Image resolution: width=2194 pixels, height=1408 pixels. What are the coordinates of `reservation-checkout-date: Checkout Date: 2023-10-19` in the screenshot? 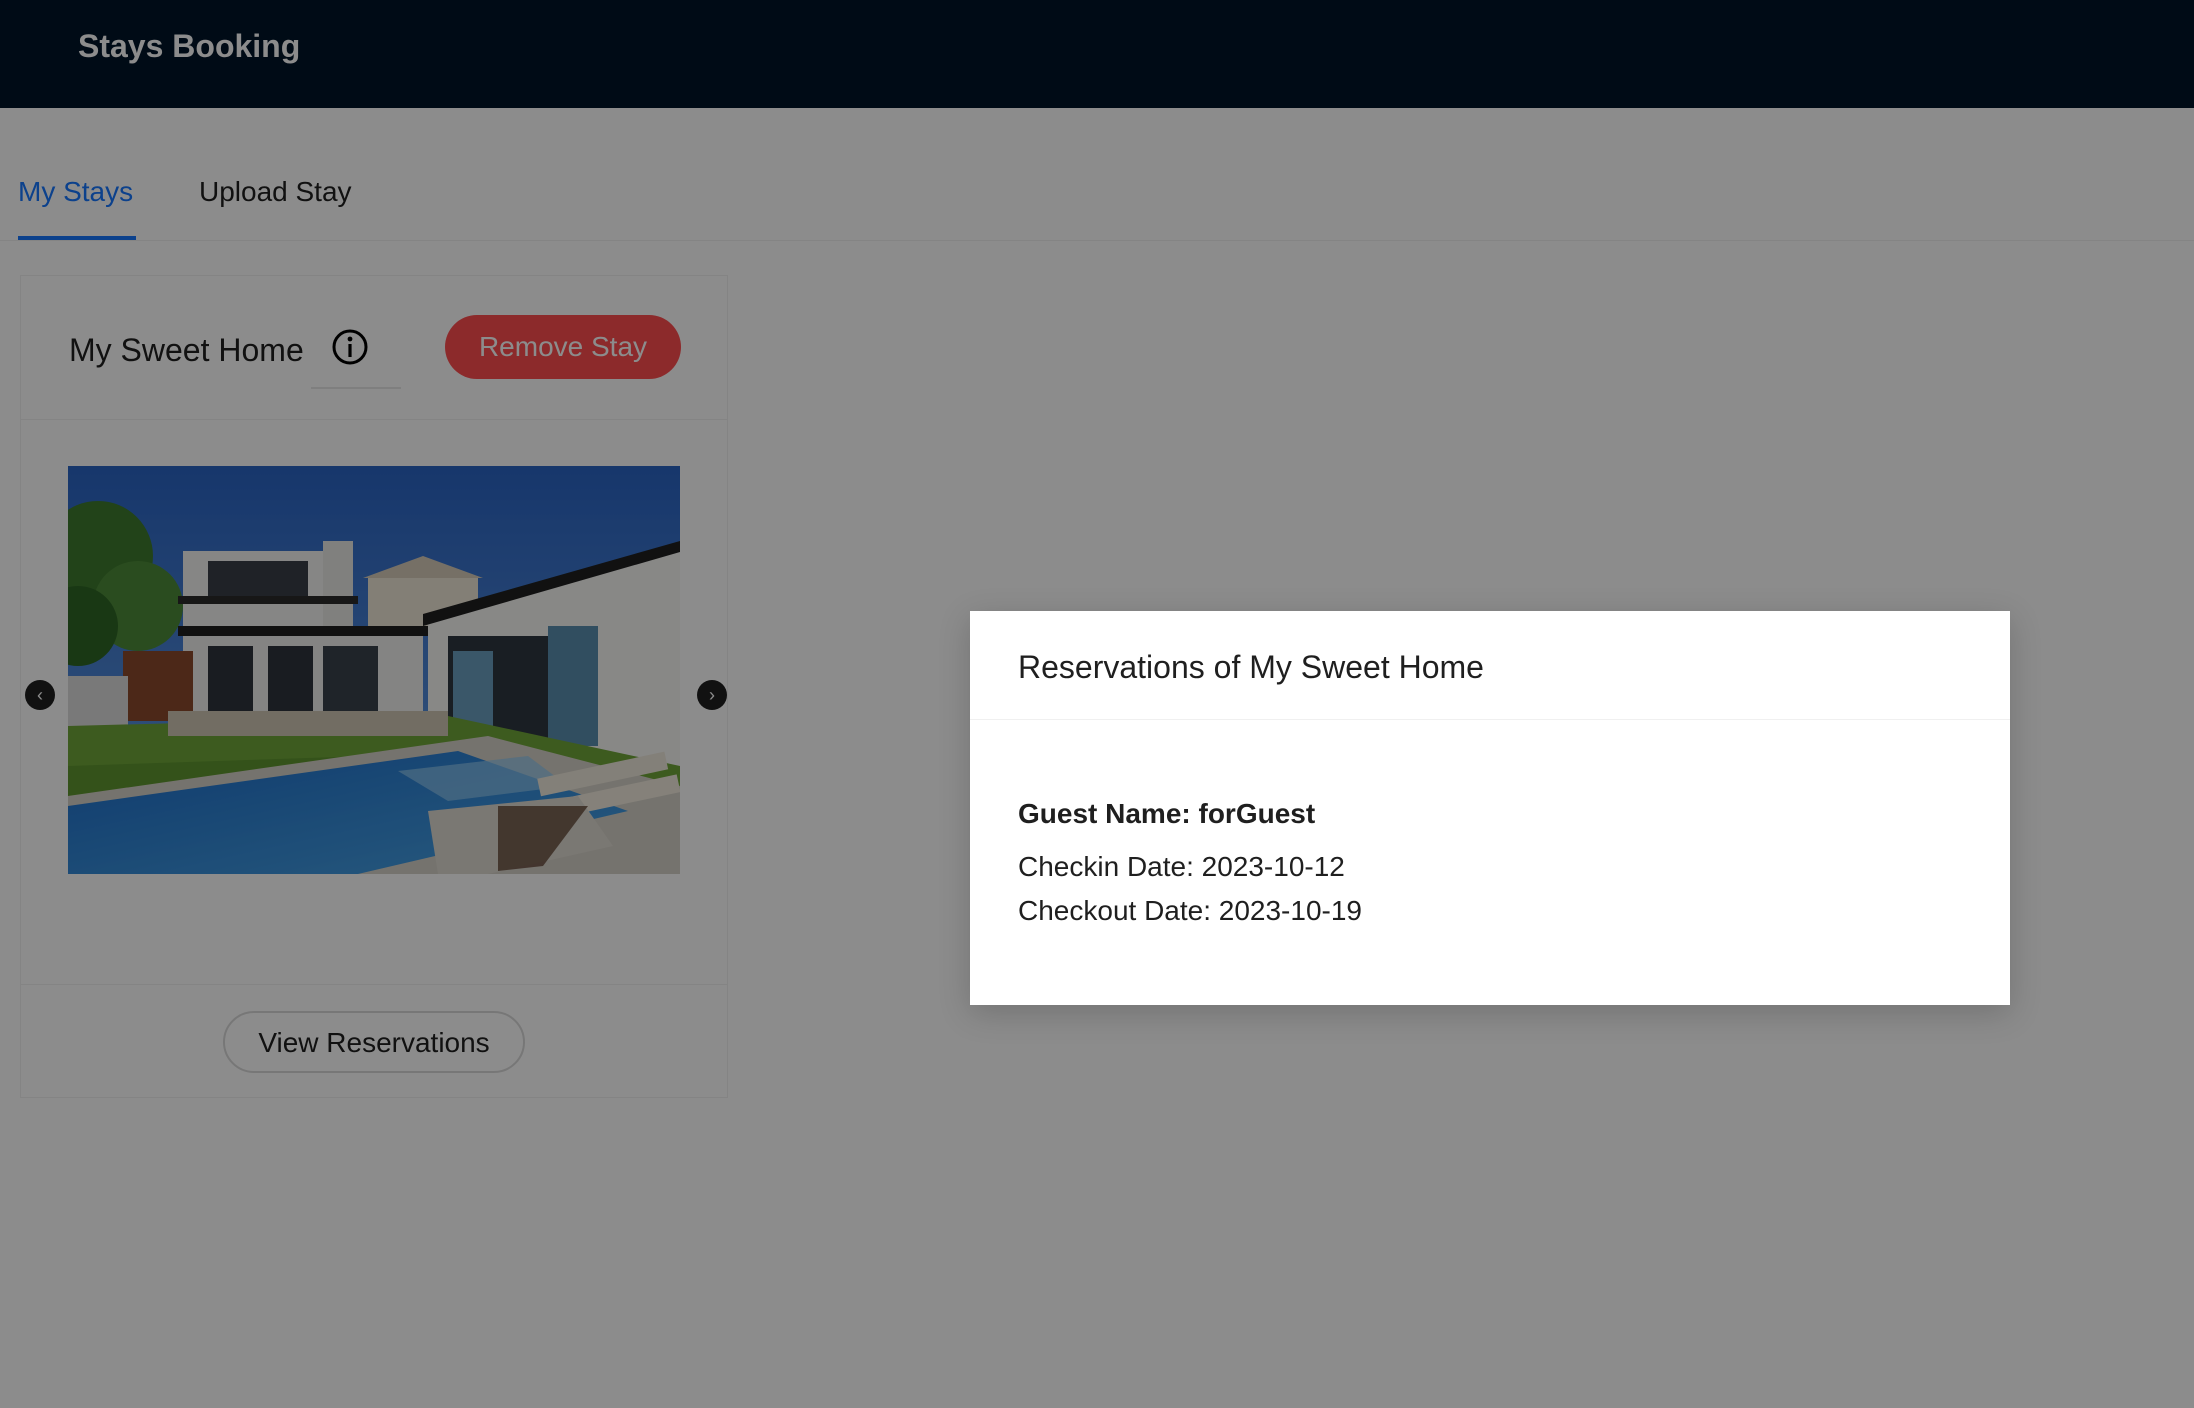 It's located at (1190, 910).